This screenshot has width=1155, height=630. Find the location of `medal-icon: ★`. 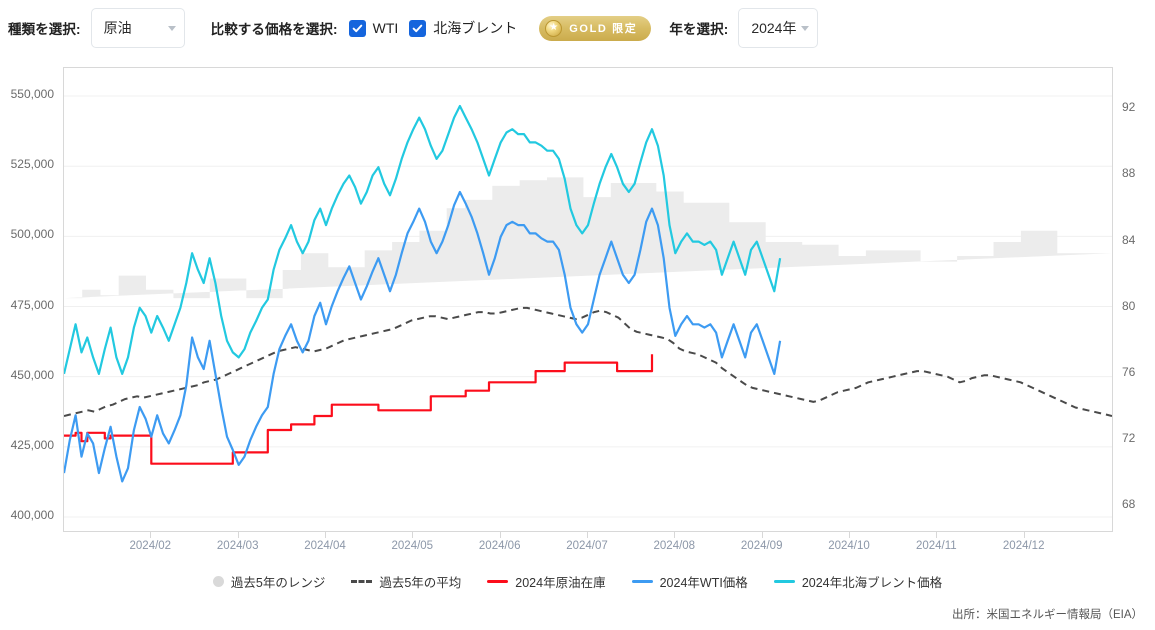

medal-icon: ★ is located at coordinates (554, 28).